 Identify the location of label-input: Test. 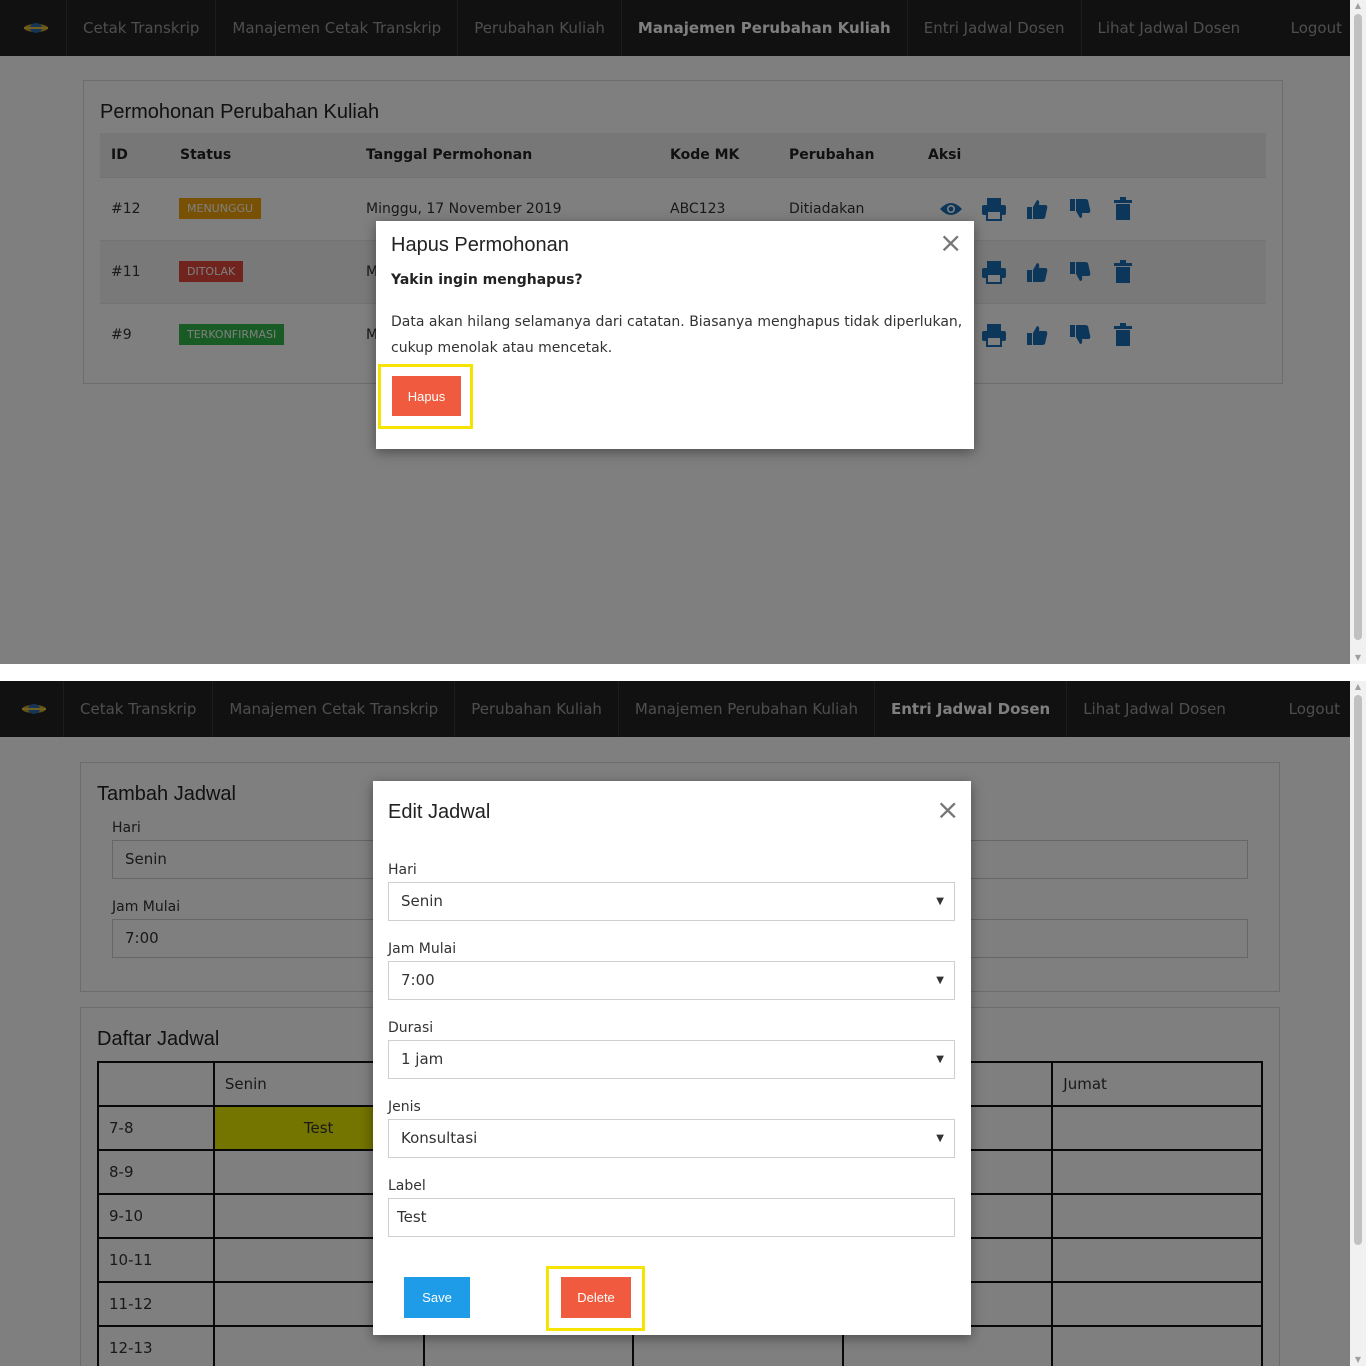
(671, 1217).